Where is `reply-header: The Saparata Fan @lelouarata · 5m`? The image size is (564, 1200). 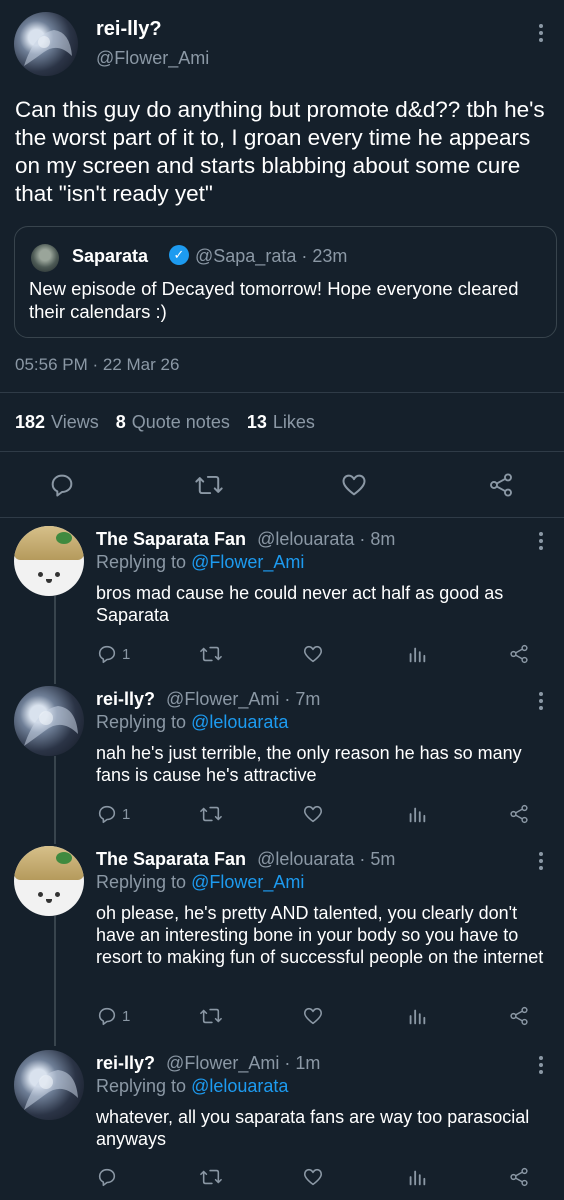 reply-header: The Saparata Fan @lelouarata · 5m is located at coordinates (245, 859).